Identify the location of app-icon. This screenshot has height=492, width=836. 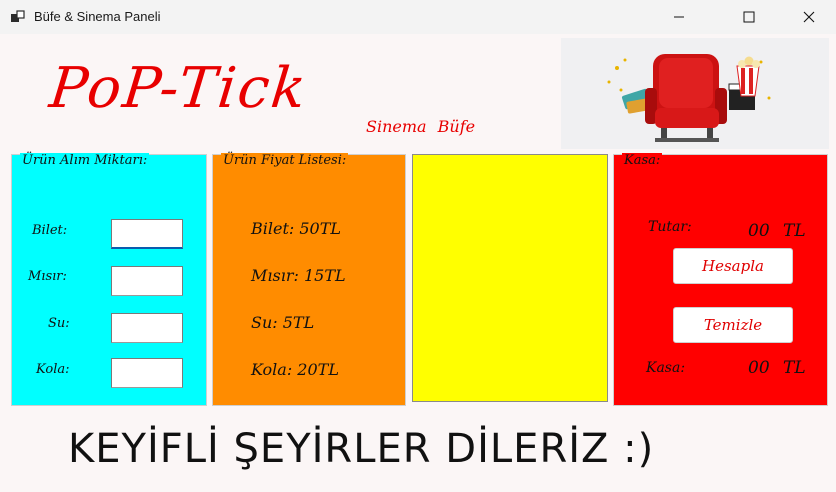
(18, 16).